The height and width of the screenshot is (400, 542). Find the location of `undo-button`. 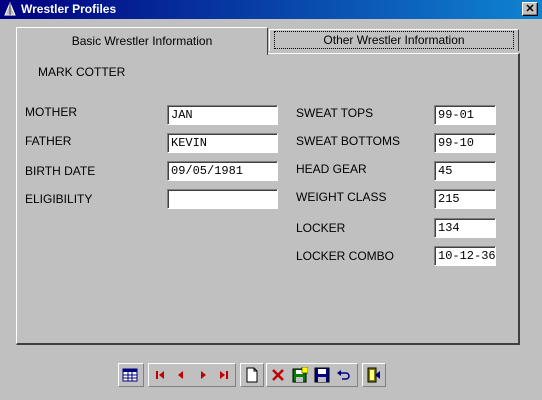

undo-button is located at coordinates (344, 375).